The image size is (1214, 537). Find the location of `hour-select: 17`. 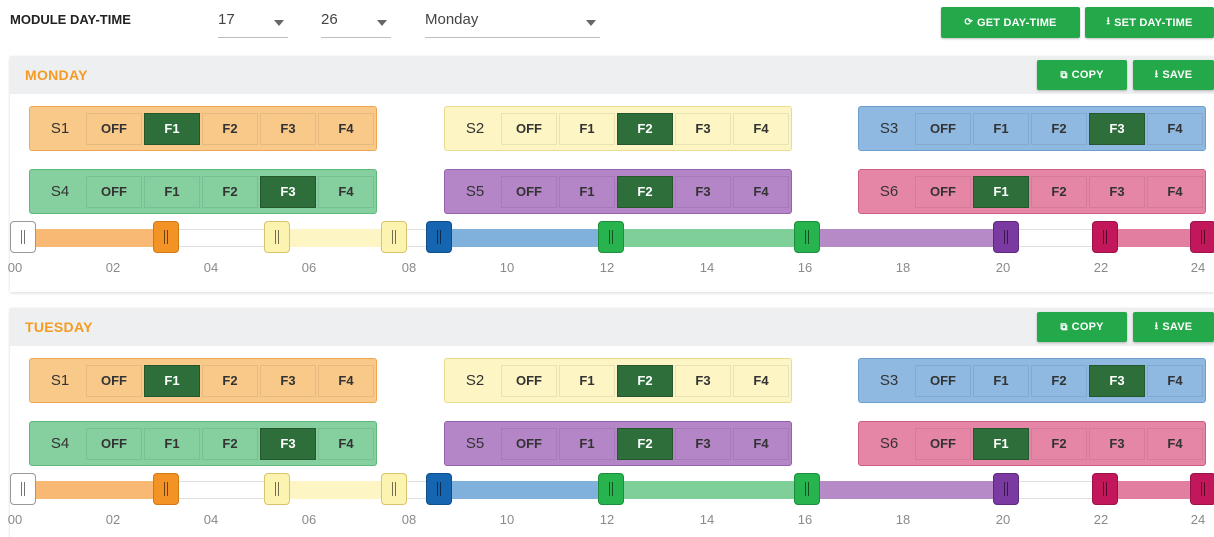

hour-select: 17 is located at coordinates (253, 22).